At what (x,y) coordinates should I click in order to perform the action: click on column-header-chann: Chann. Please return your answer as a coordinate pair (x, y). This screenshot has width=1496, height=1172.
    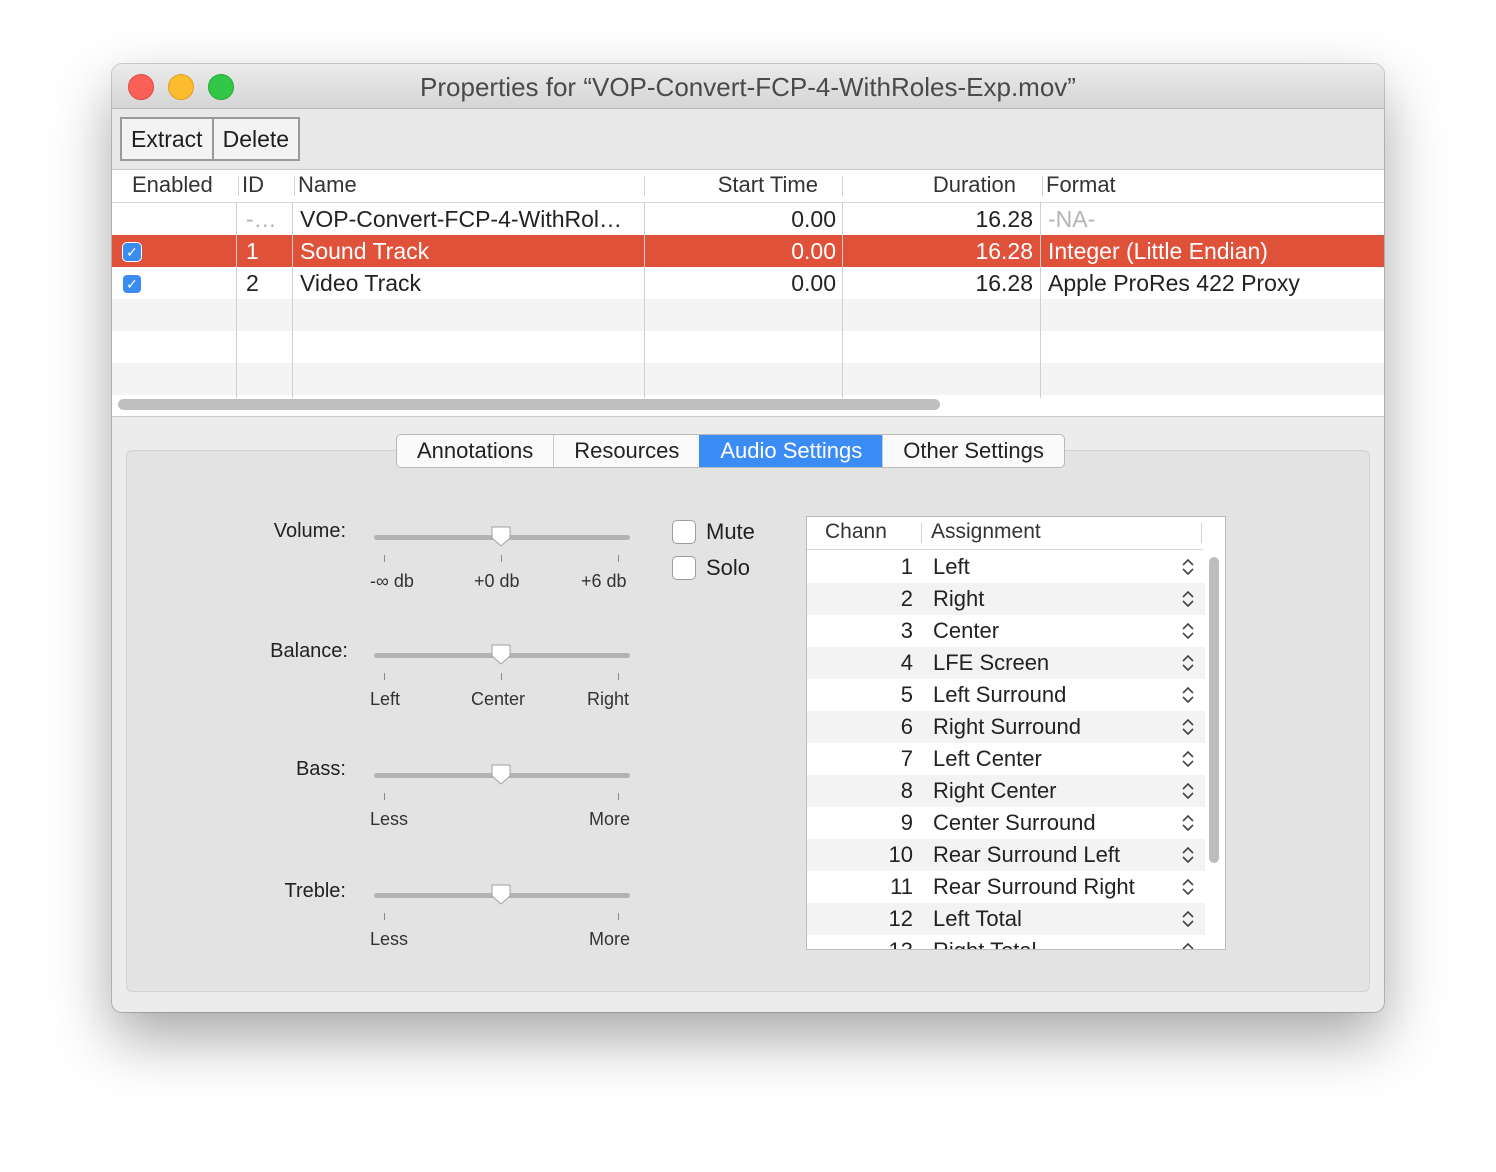
    Looking at the image, I should click on (856, 532).